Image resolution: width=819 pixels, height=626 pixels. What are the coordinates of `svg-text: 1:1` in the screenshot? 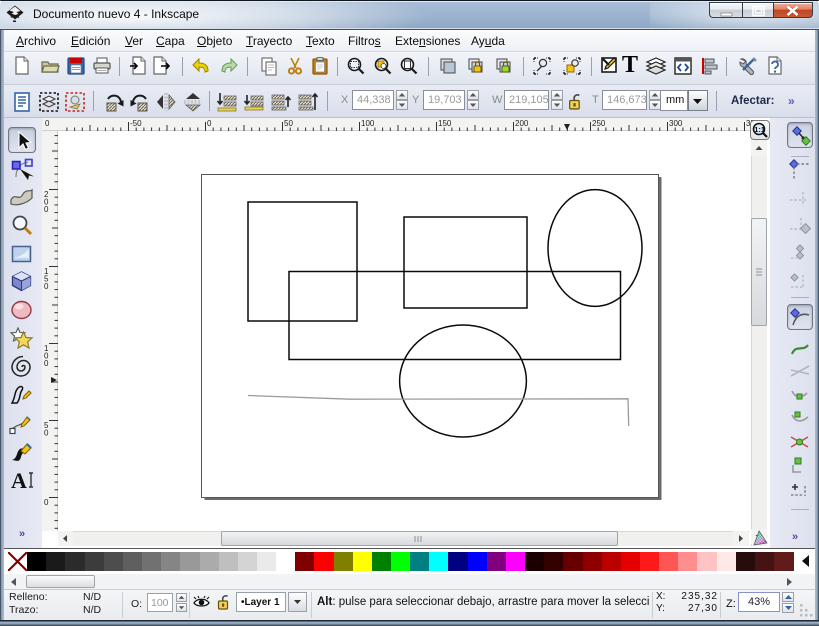 It's located at (759, 129).